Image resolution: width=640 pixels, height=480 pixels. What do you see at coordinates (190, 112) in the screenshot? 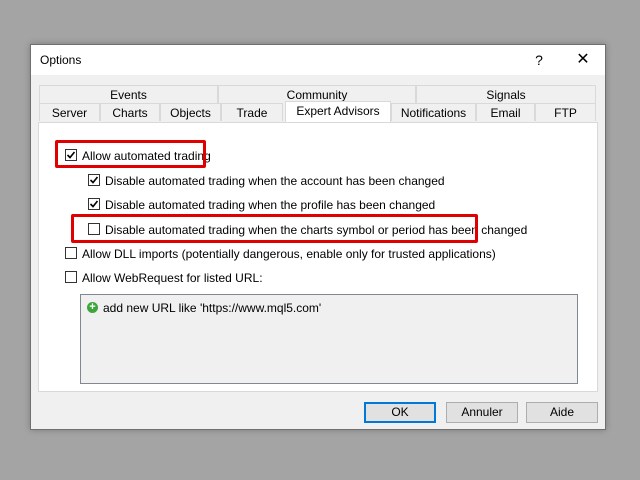
I see `tab-objects: Objects` at bounding box center [190, 112].